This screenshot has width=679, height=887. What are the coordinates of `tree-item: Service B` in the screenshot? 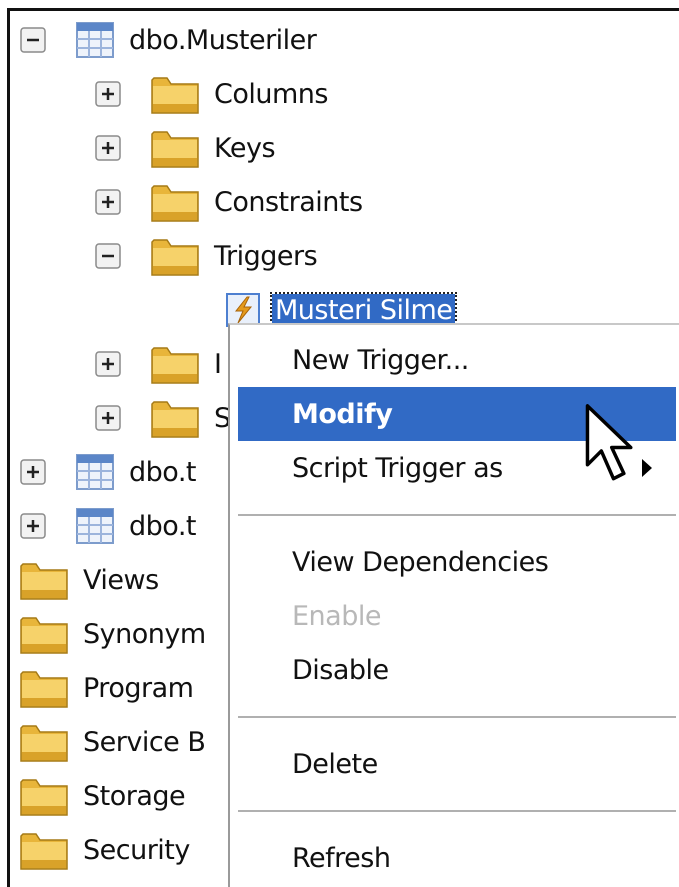 It's located at (144, 742).